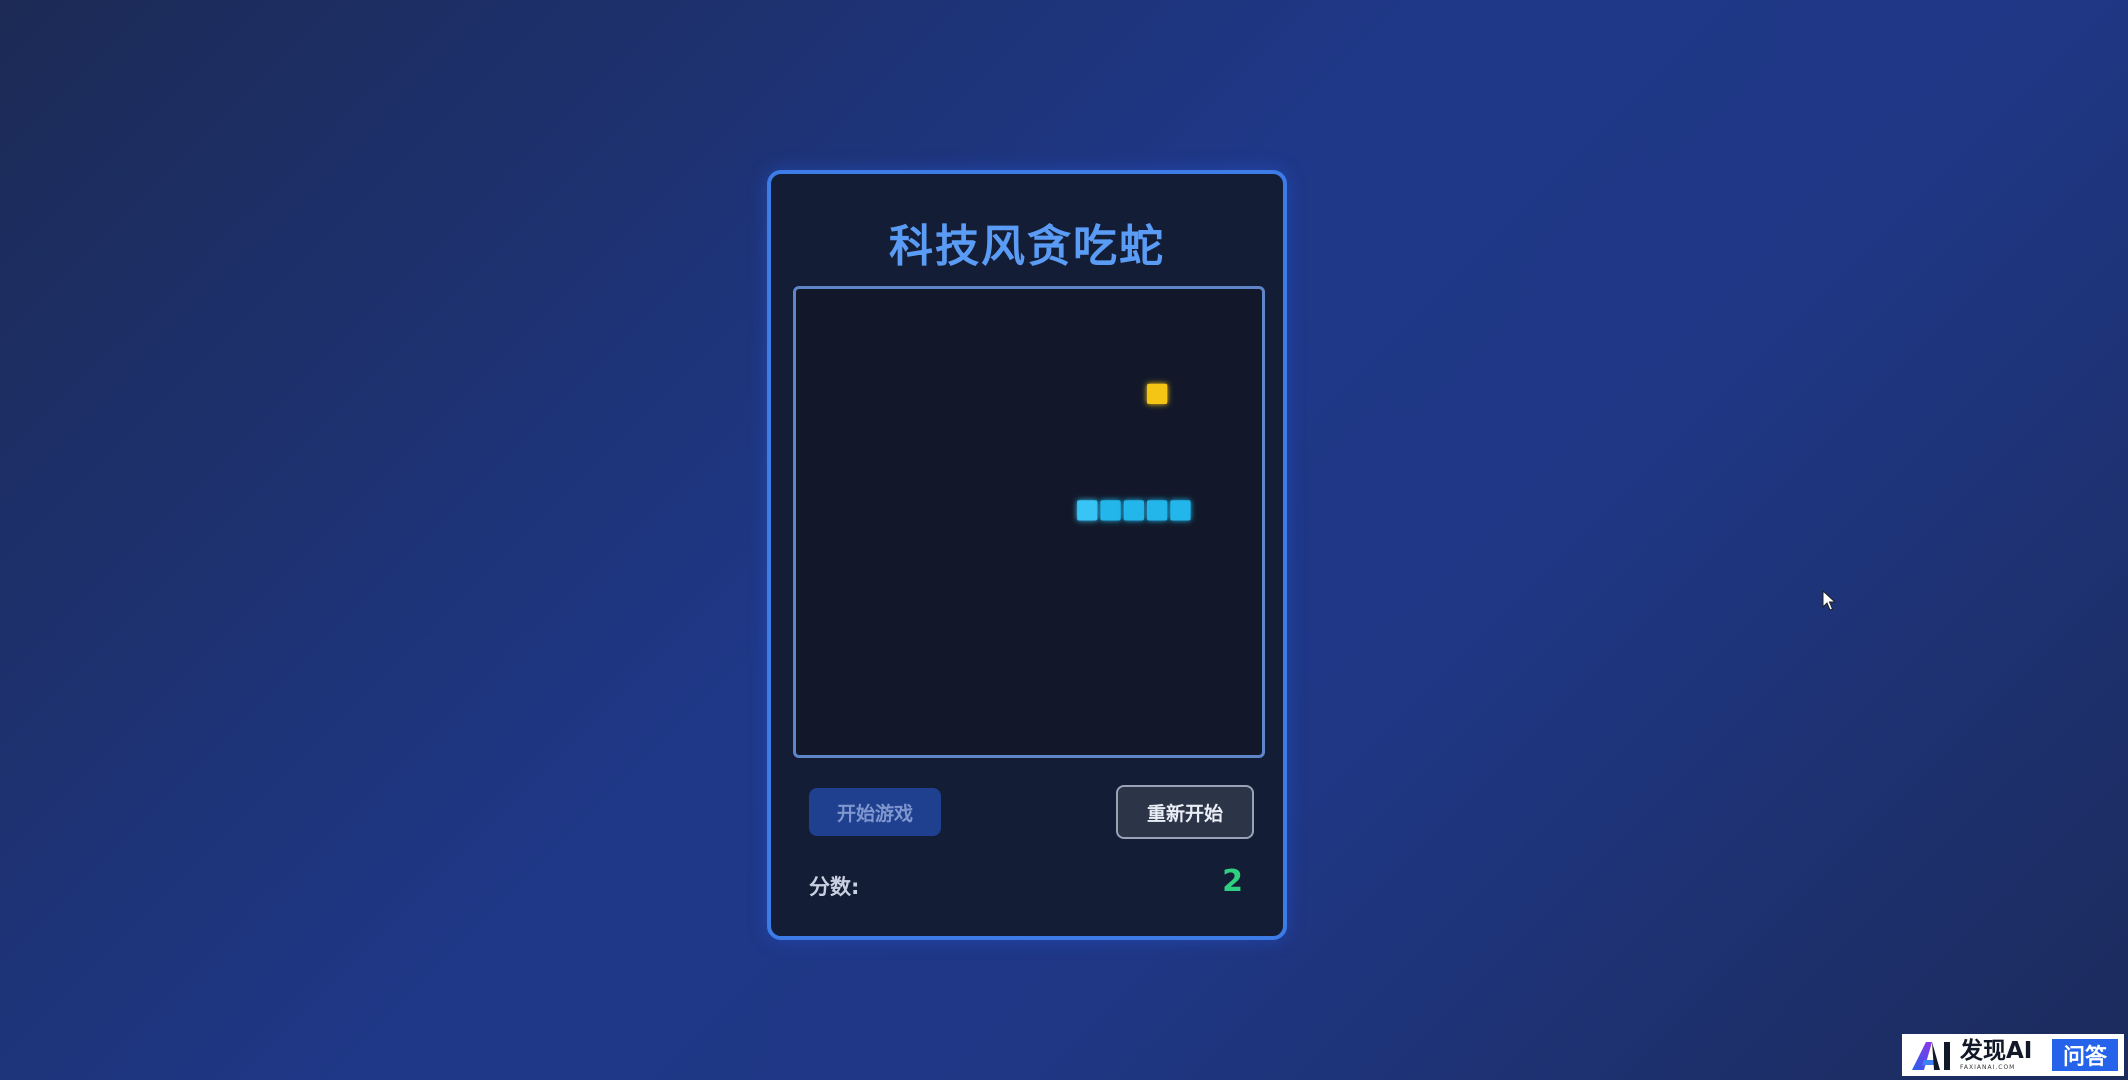 Image resolution: width=2128 pixels, height=1080 pixels. Describe the element at coordinates (1232, 881) in the screenshot. I see `score-value: 2` at that location.